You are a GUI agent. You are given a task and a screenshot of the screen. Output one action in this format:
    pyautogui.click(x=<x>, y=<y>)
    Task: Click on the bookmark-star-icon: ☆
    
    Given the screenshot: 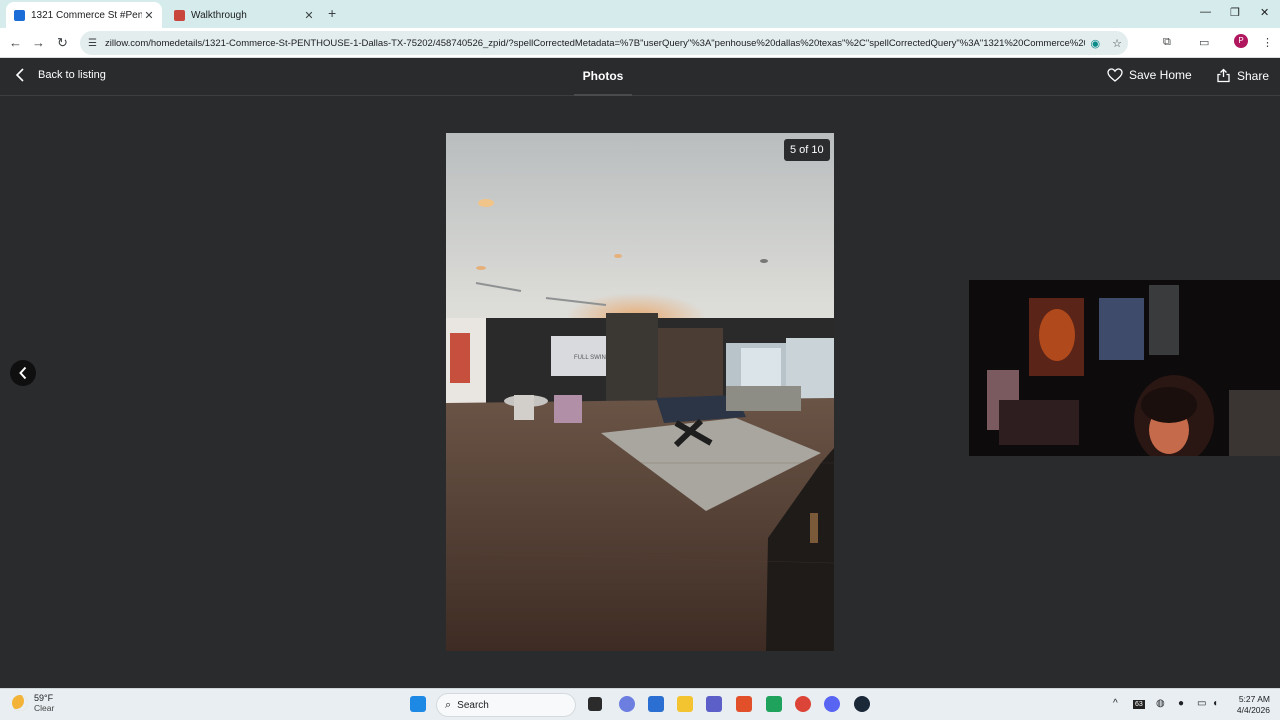 What is the action you would take?
    pyautogui.click(x=1117, y=43)
    